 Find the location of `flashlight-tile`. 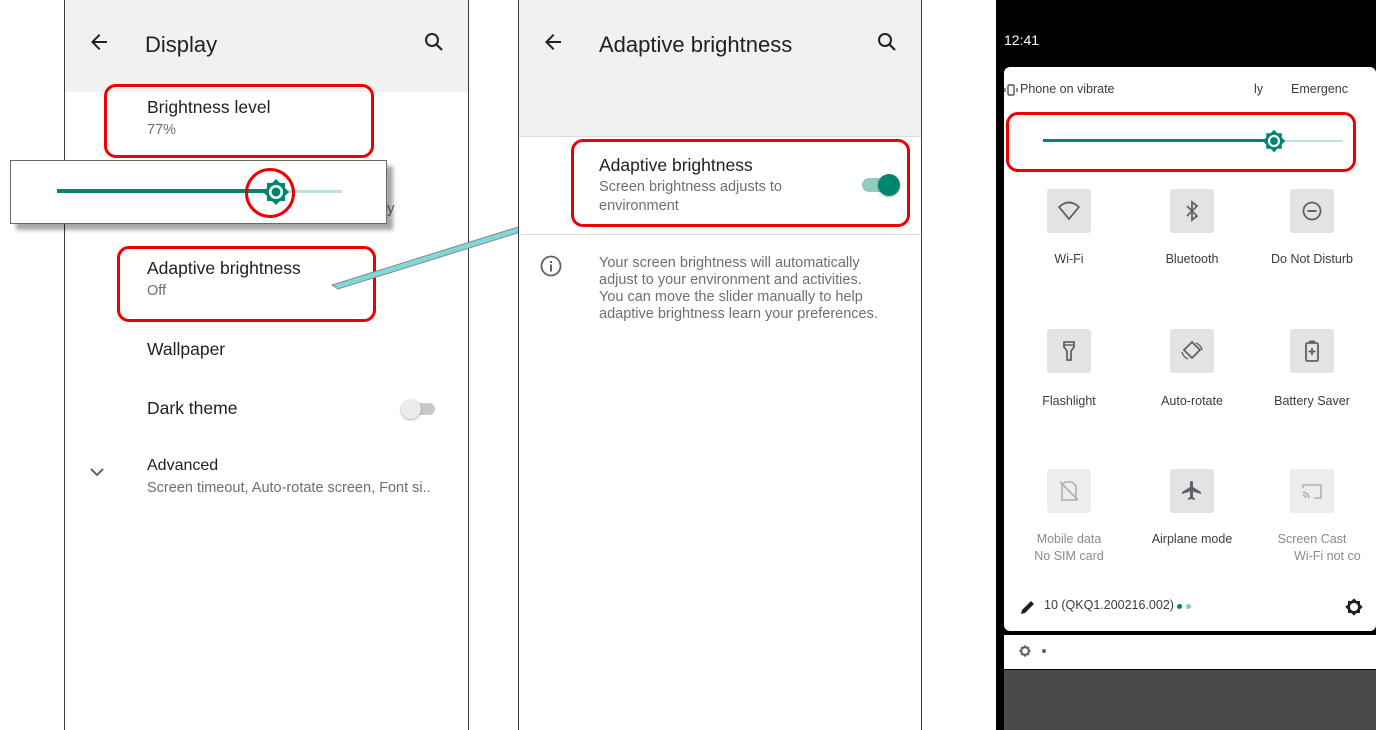

flashlight-tile is located at coordinates (1069, 351).